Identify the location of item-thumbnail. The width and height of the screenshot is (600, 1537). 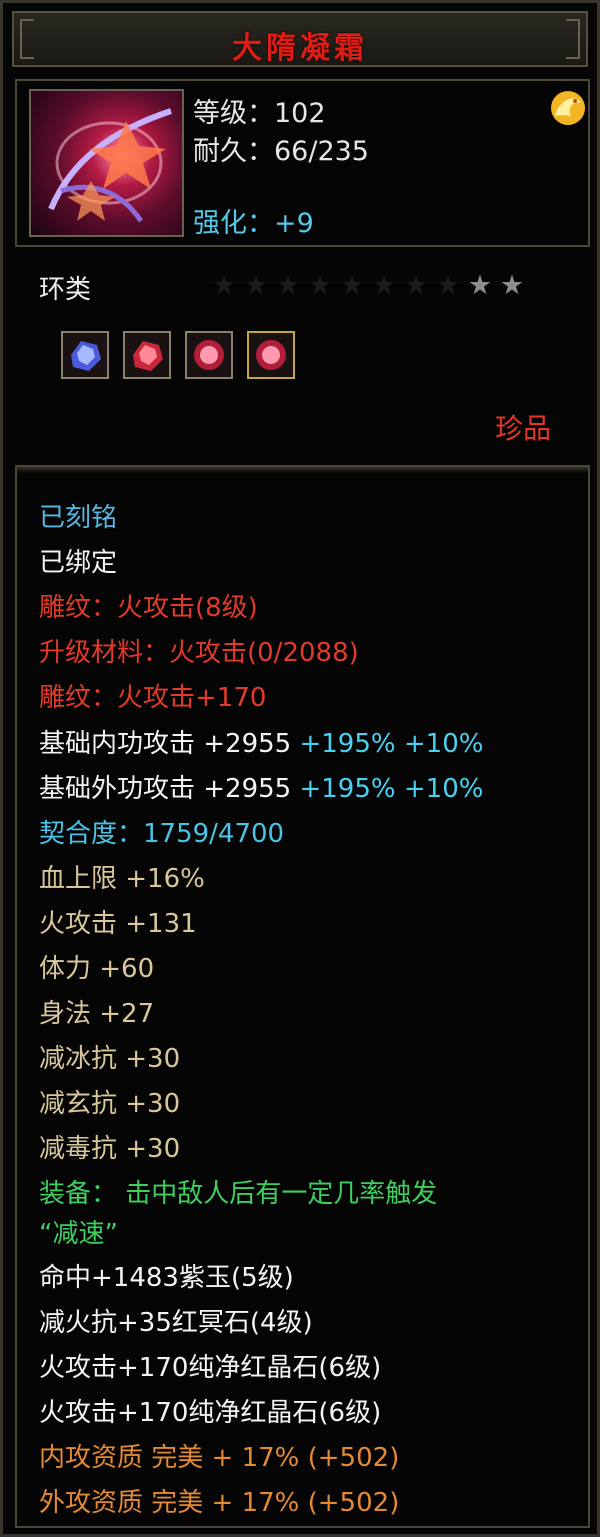
(106, 163).